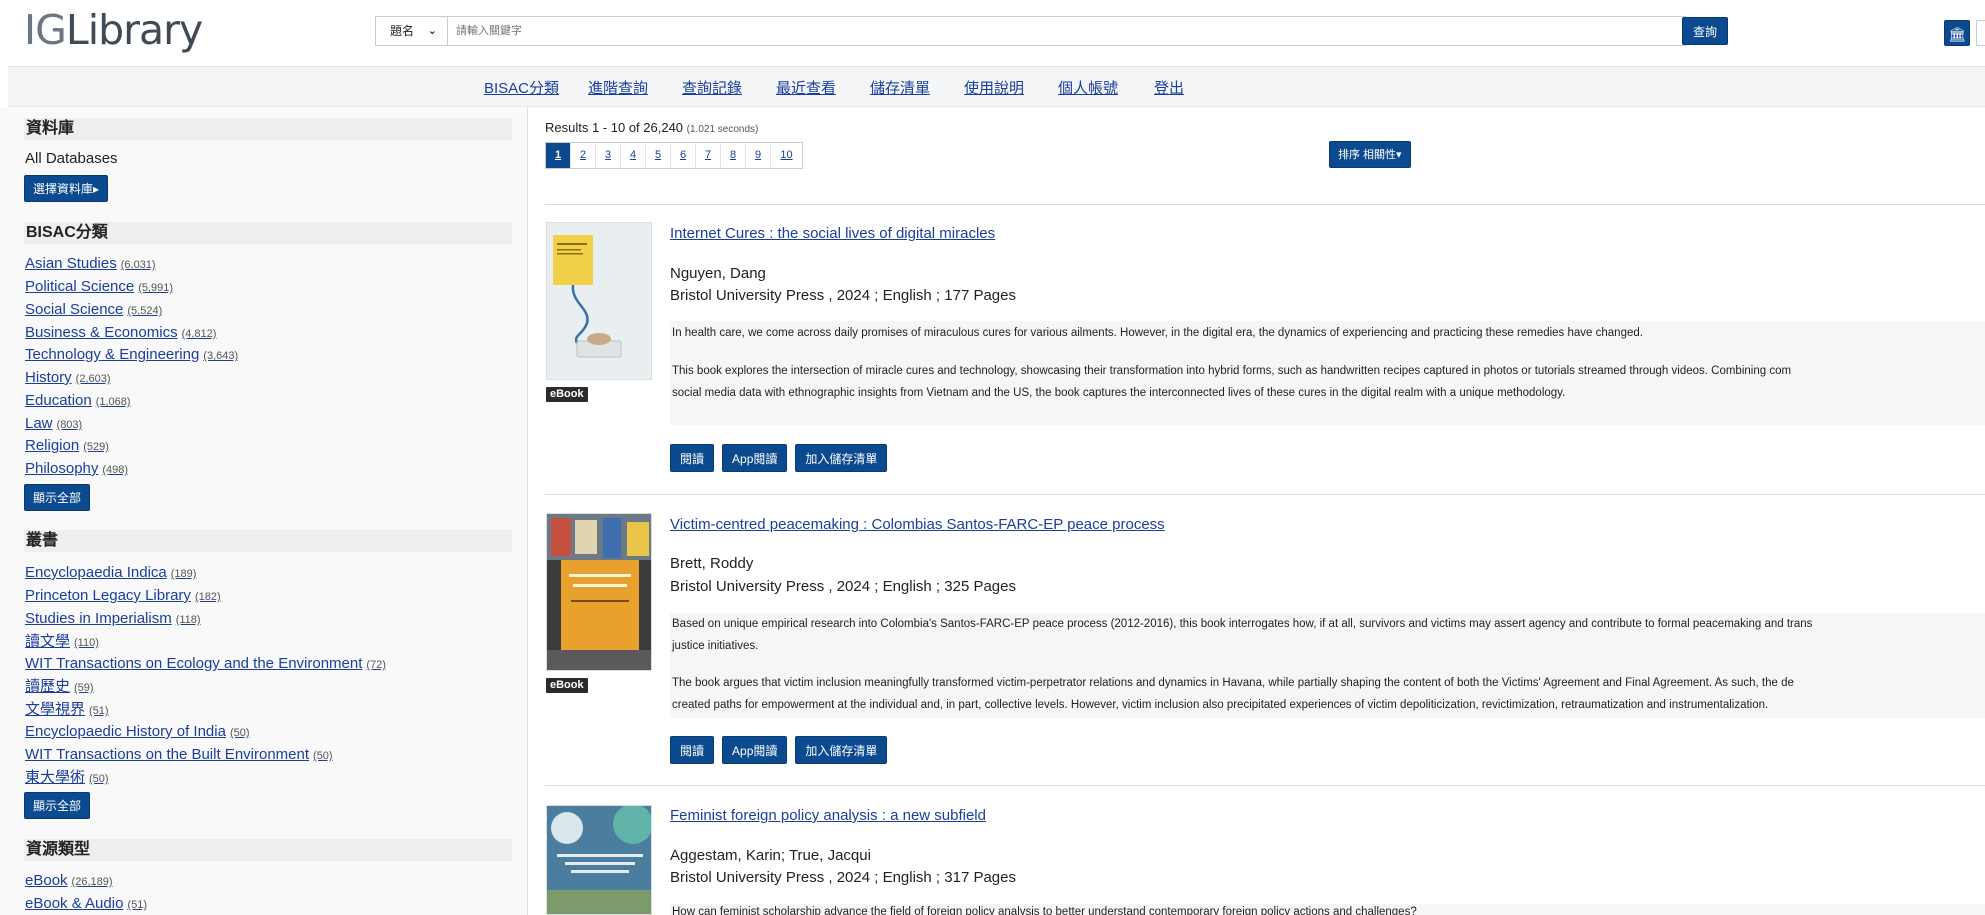  I want to click on logo: IGLibrary, so click(113, 30).